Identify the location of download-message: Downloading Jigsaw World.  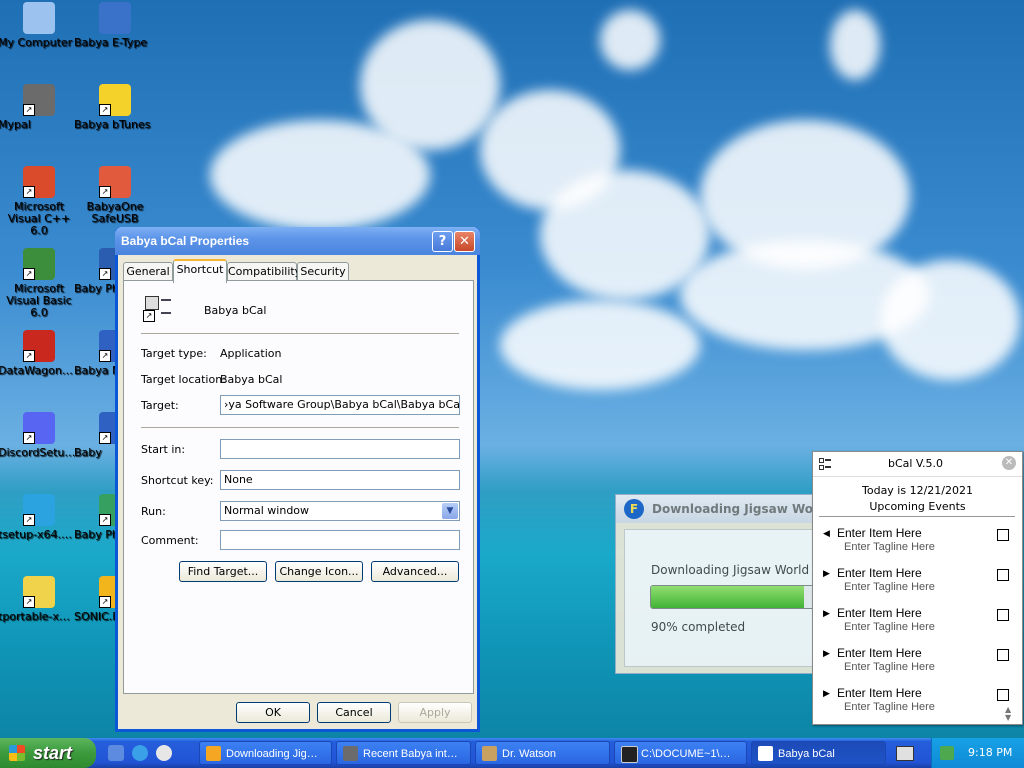
(730, 570).